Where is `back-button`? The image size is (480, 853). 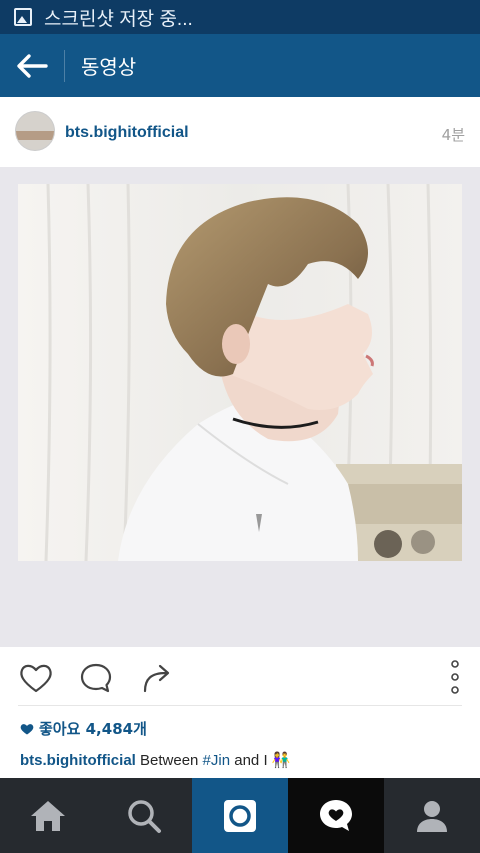
back-button is located at coordinates (32, 65).